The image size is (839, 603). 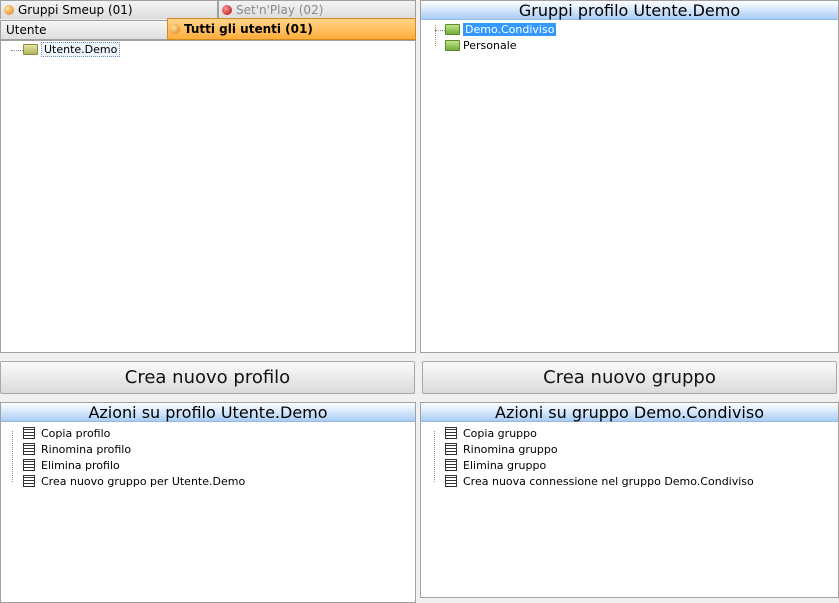 I want to click on action-label: Elimina profilo, so click(x=80, y=465).